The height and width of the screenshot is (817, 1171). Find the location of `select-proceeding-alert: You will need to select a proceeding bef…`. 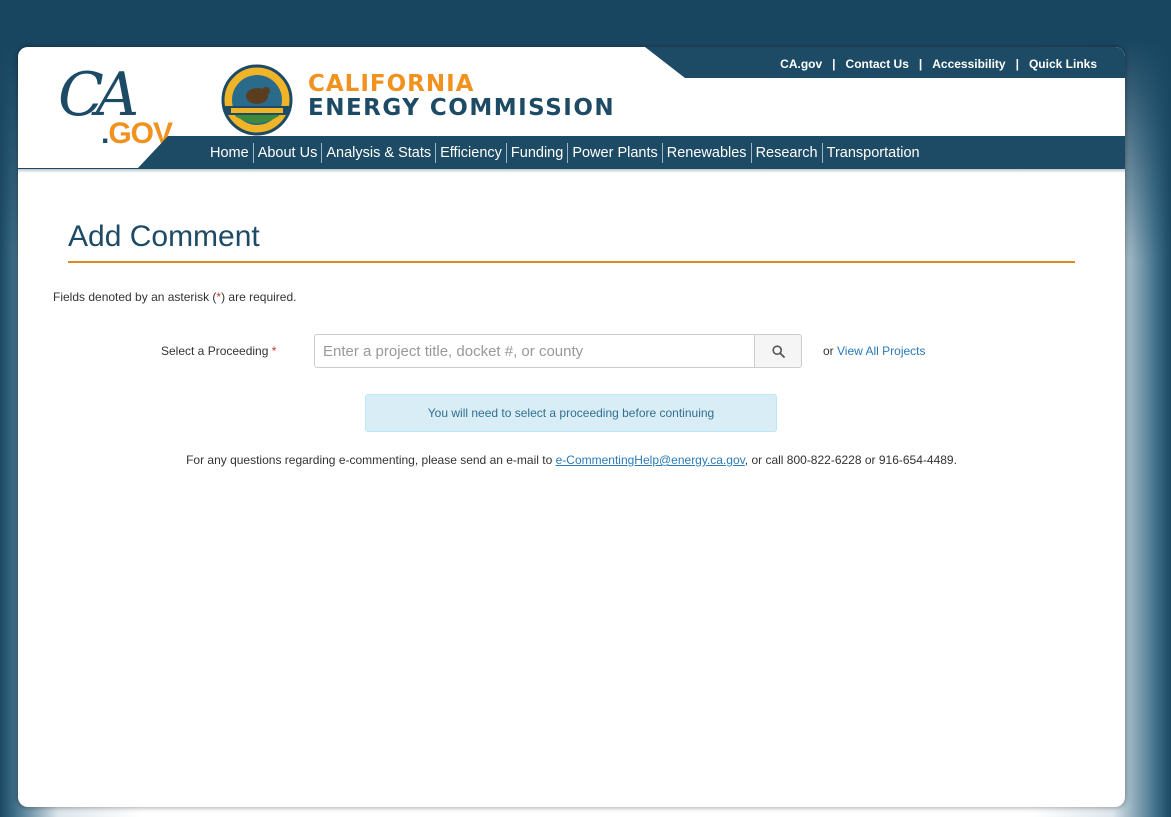

select-proceeding-alert: You will need to select a proceeding bef… is located at coordinates (571, 413).